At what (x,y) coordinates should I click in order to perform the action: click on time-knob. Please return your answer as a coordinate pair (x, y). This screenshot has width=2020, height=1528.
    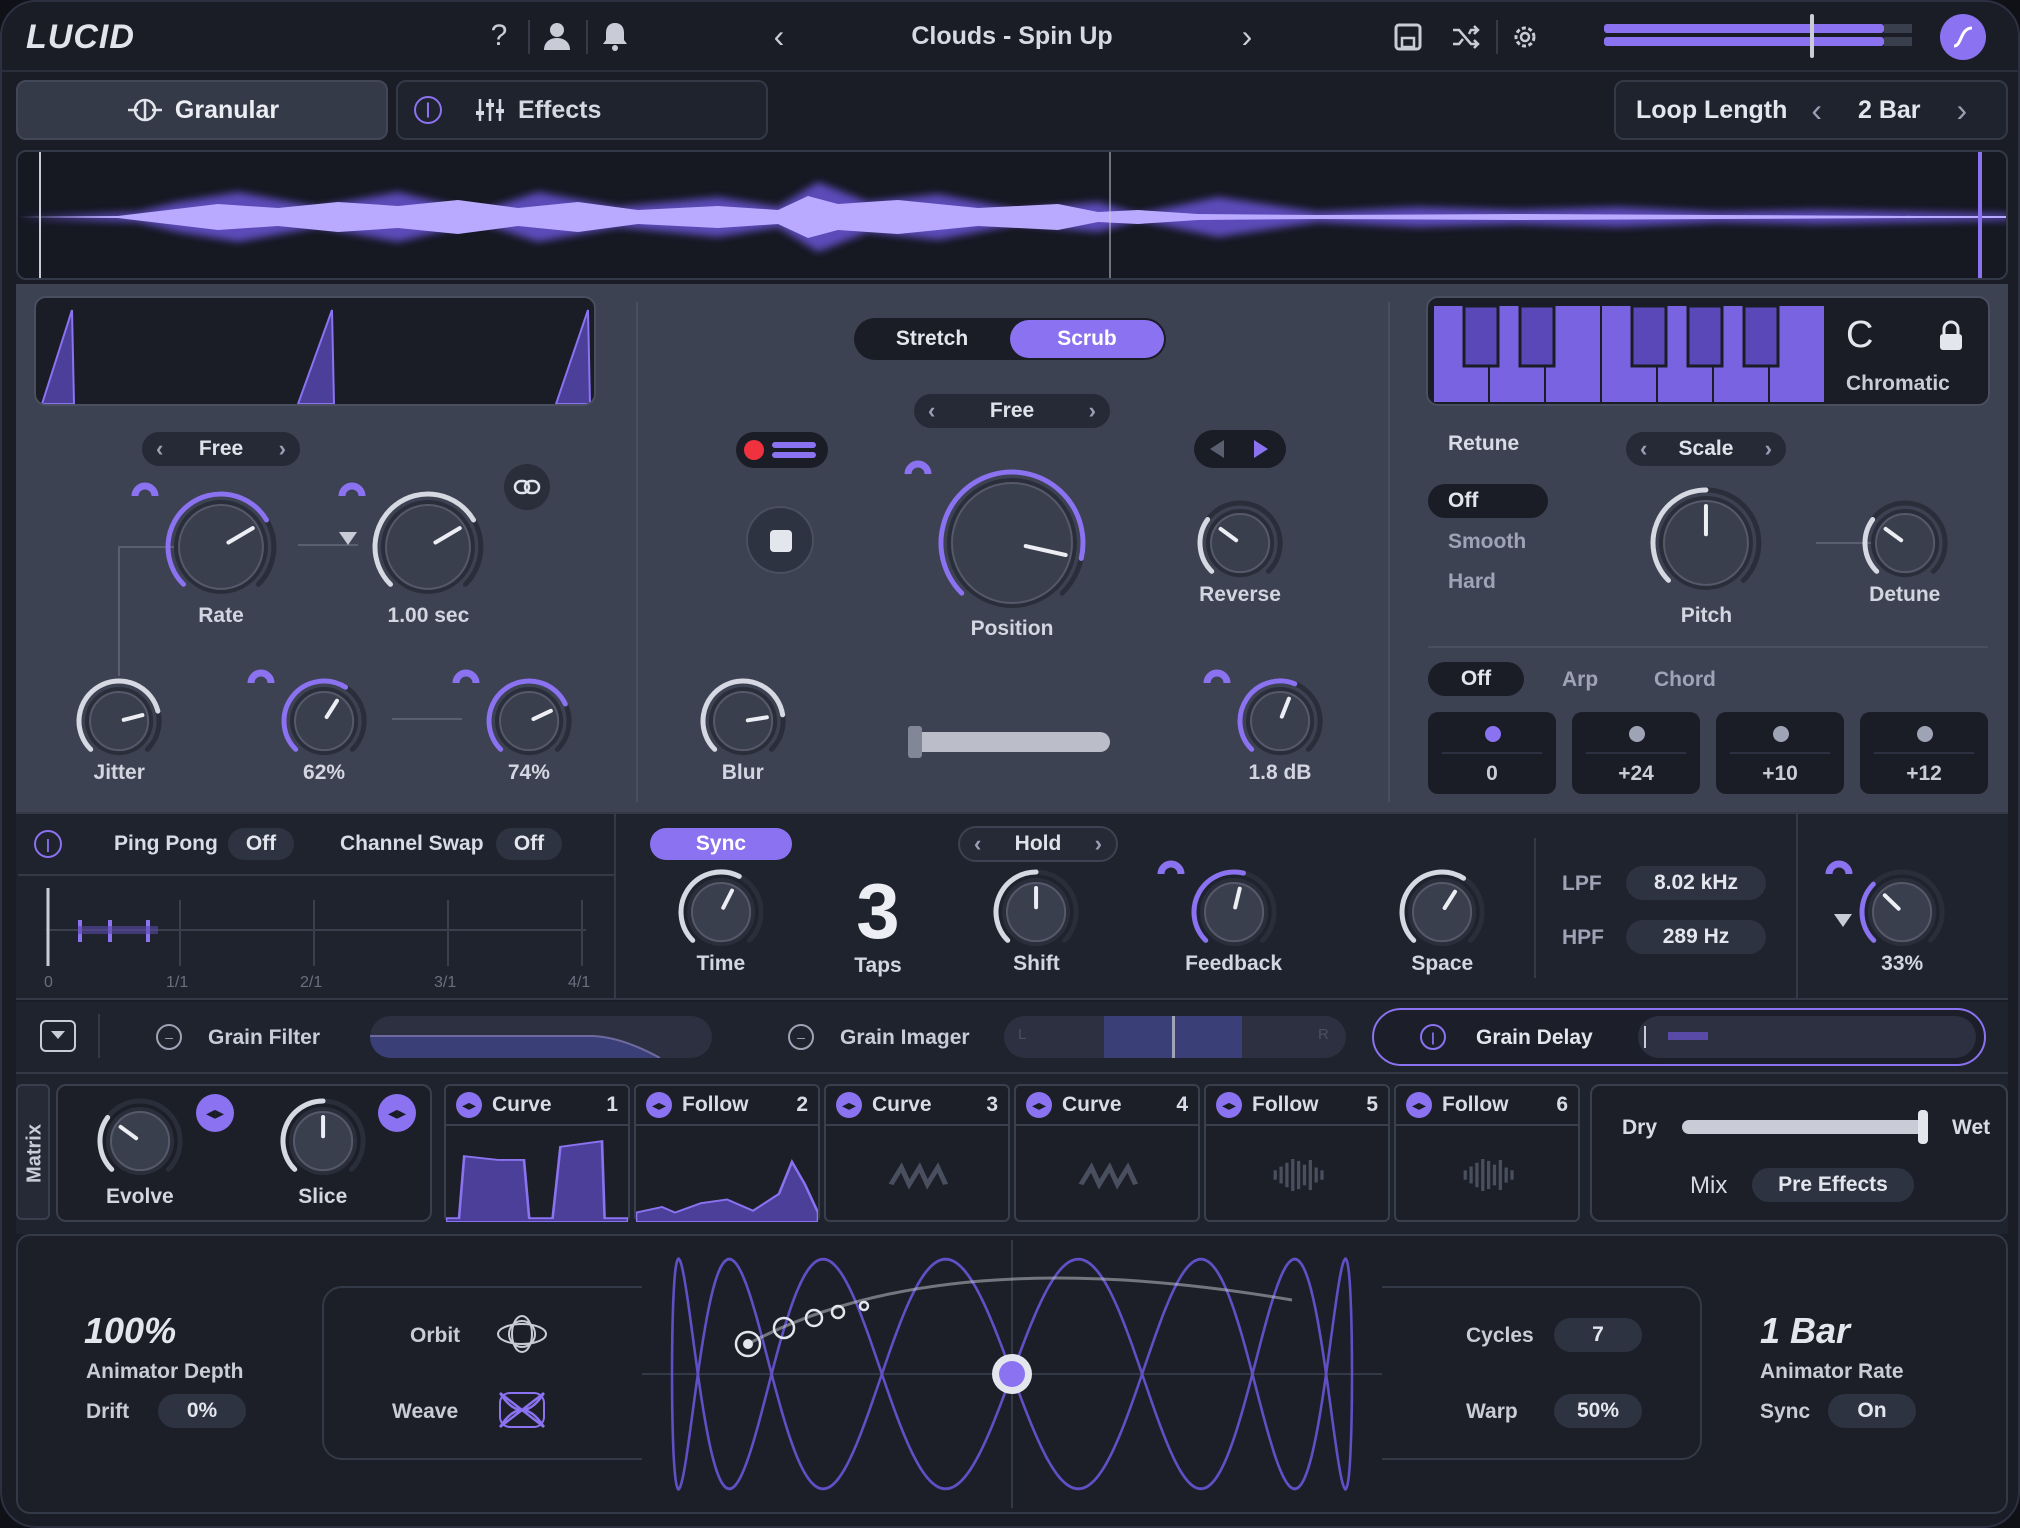
    Looking at the image, I should click on (428, 547).